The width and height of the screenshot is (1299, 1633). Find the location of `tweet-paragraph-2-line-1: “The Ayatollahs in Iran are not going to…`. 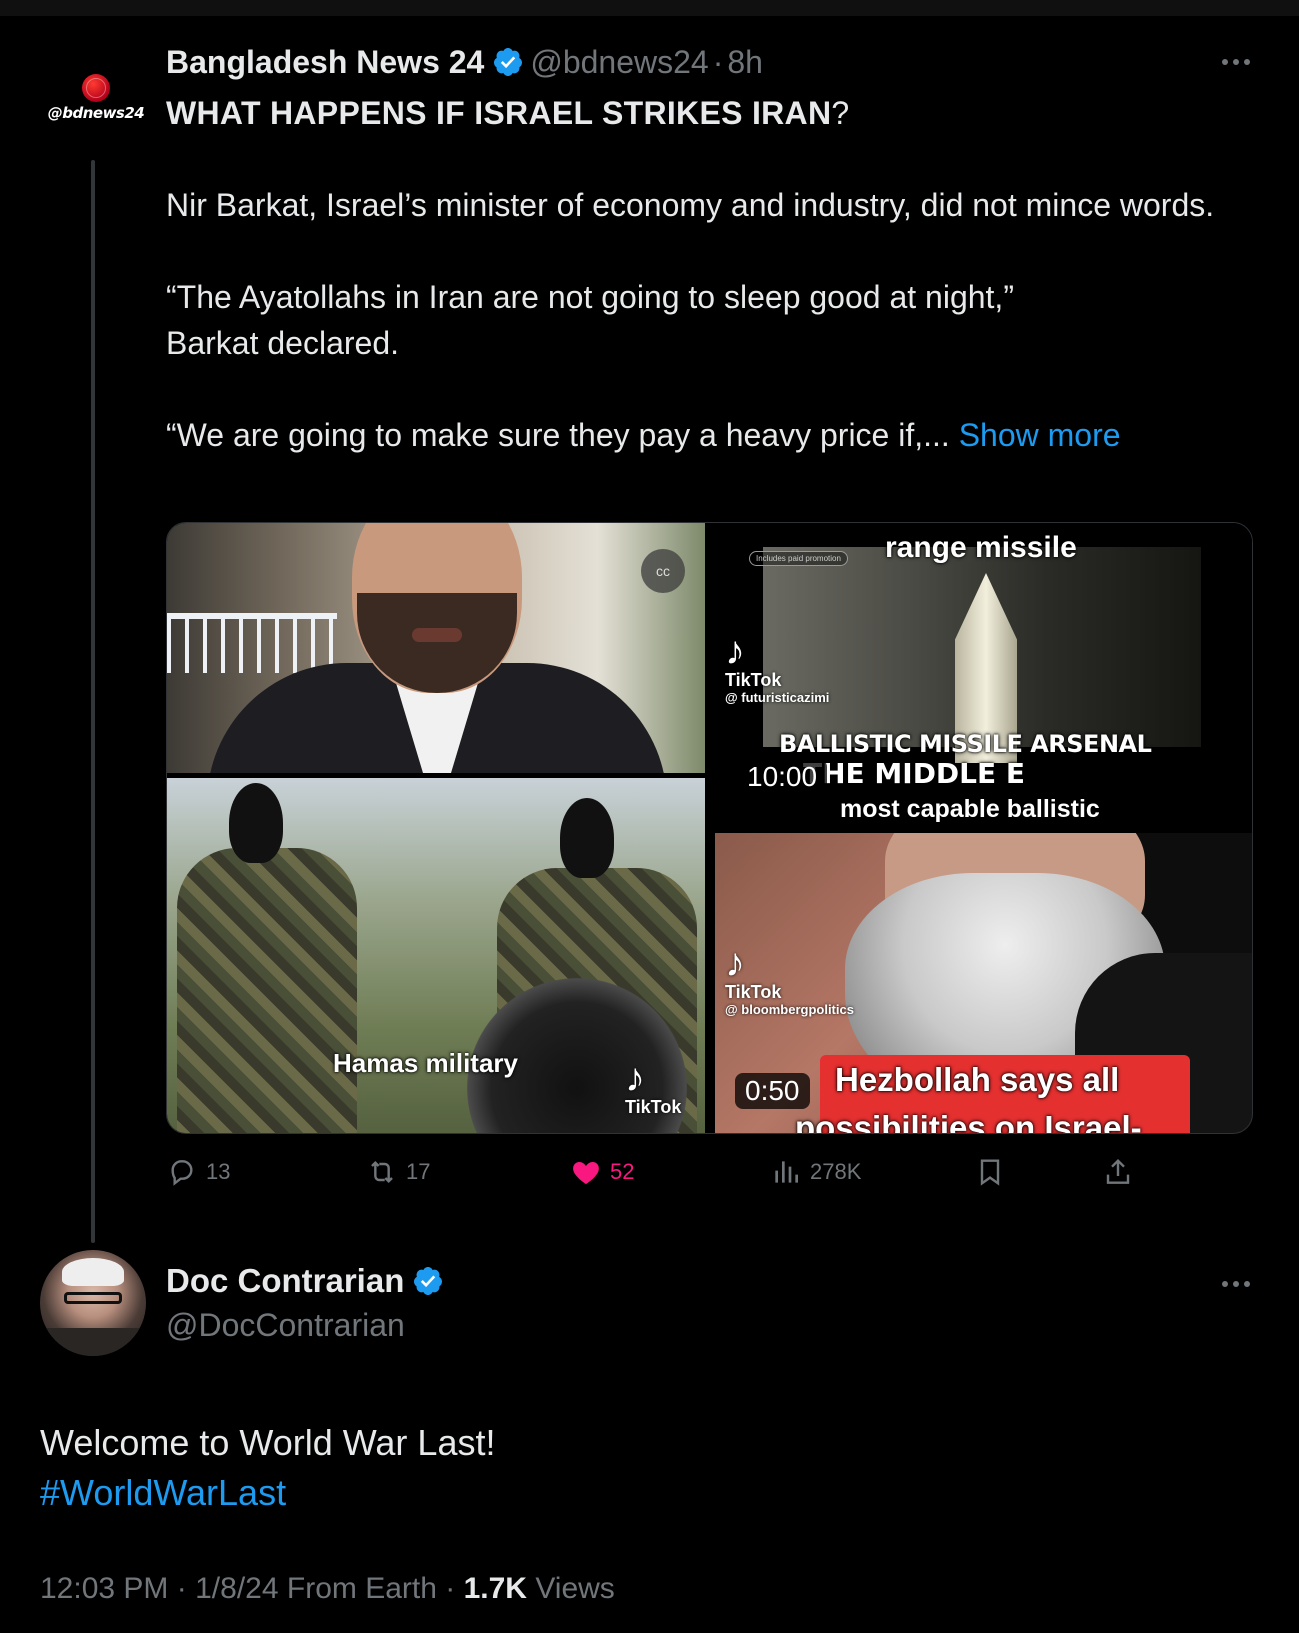

tweet-paragraph-2-line-1: “The Ayatollahs in Iran are not going to… is located at coordinates (590, 297).